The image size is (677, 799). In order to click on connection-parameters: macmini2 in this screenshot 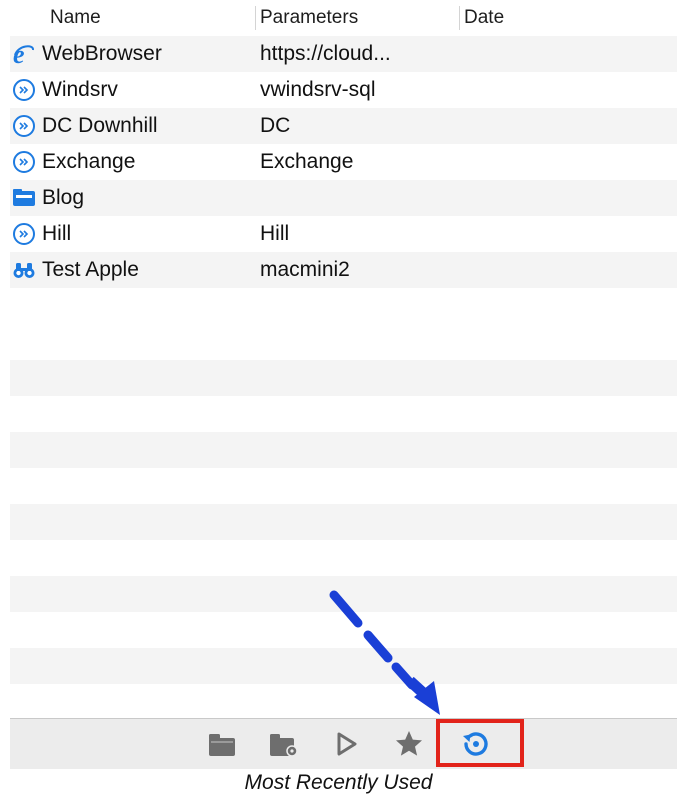, I will do `click(305, 269)`.